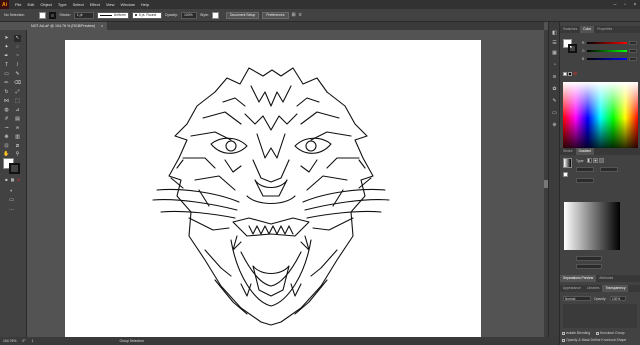 Image resolution: width=640 pixels, height=345 pixels. I want to click on tab-color: Color, so click(587, 29).